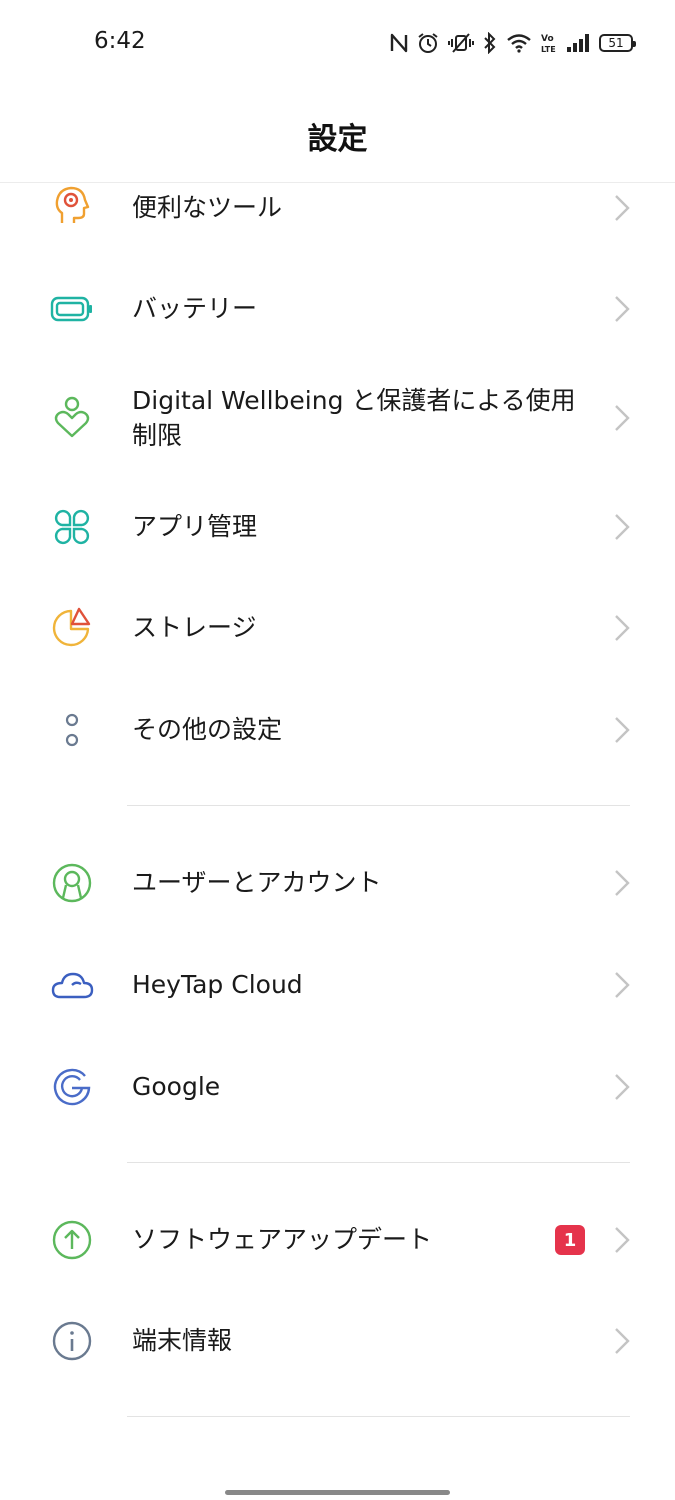 The image size is (675, 1500). I want to click on header: 設定, so click(337, 134).